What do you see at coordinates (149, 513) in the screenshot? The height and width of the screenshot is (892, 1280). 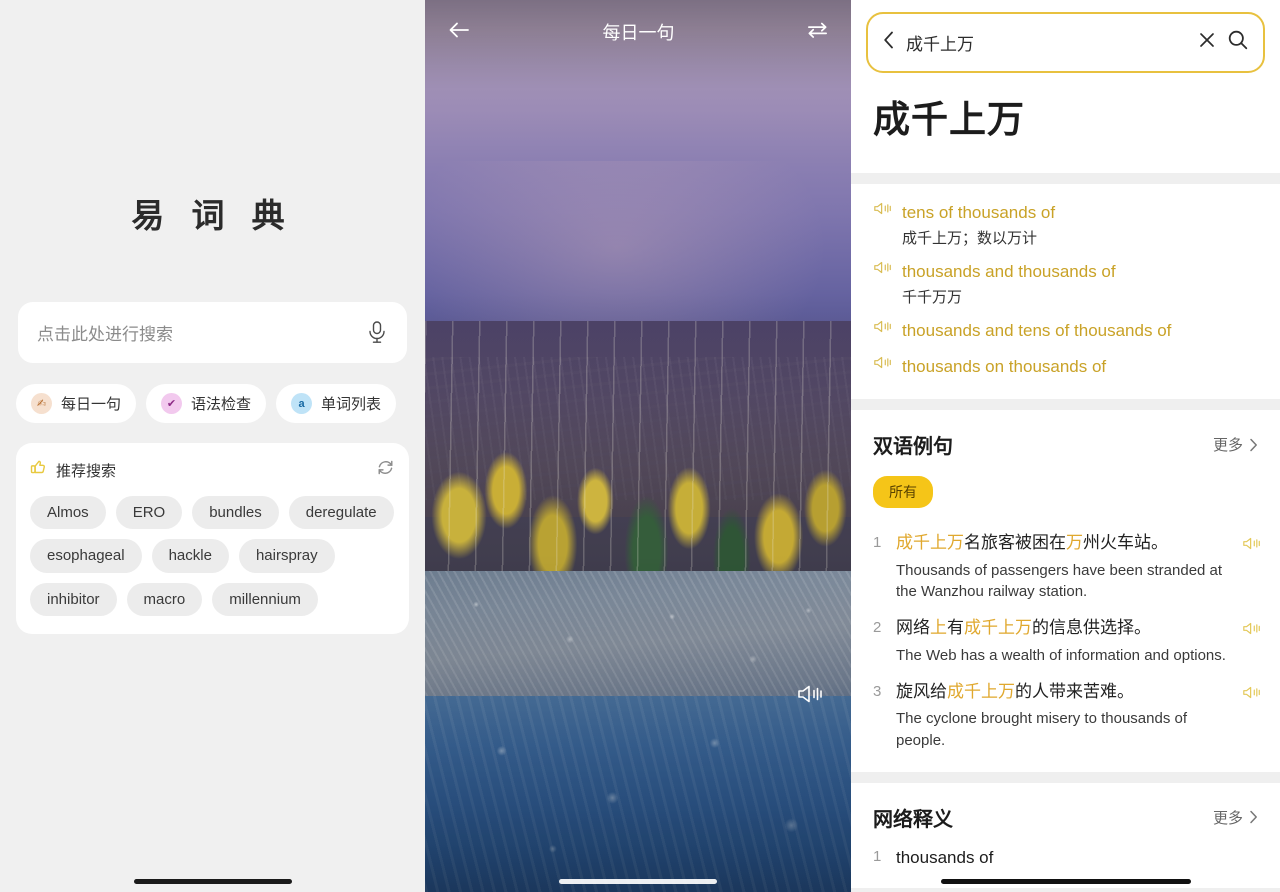 I see `search-tag: ERO` at bounding box center [149, 513].